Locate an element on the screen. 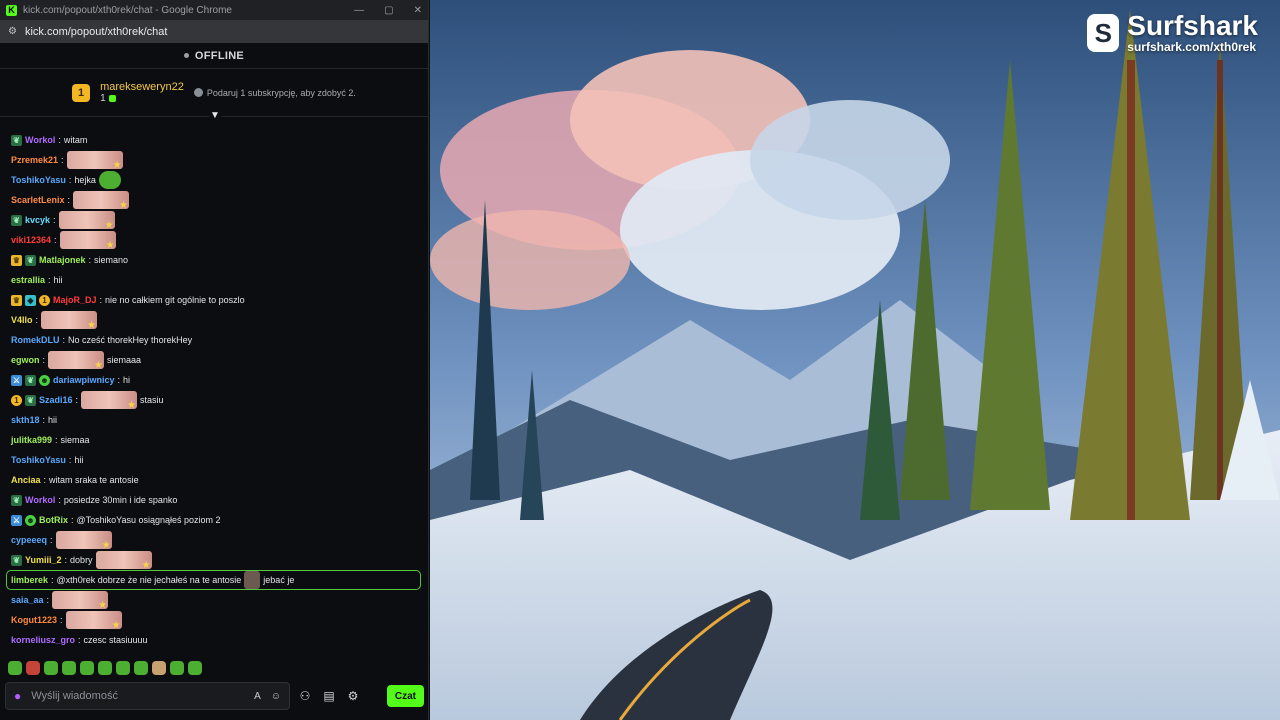  chat-message: ❦ Yumiii_2: dobry is located at coordinates (214, 560).